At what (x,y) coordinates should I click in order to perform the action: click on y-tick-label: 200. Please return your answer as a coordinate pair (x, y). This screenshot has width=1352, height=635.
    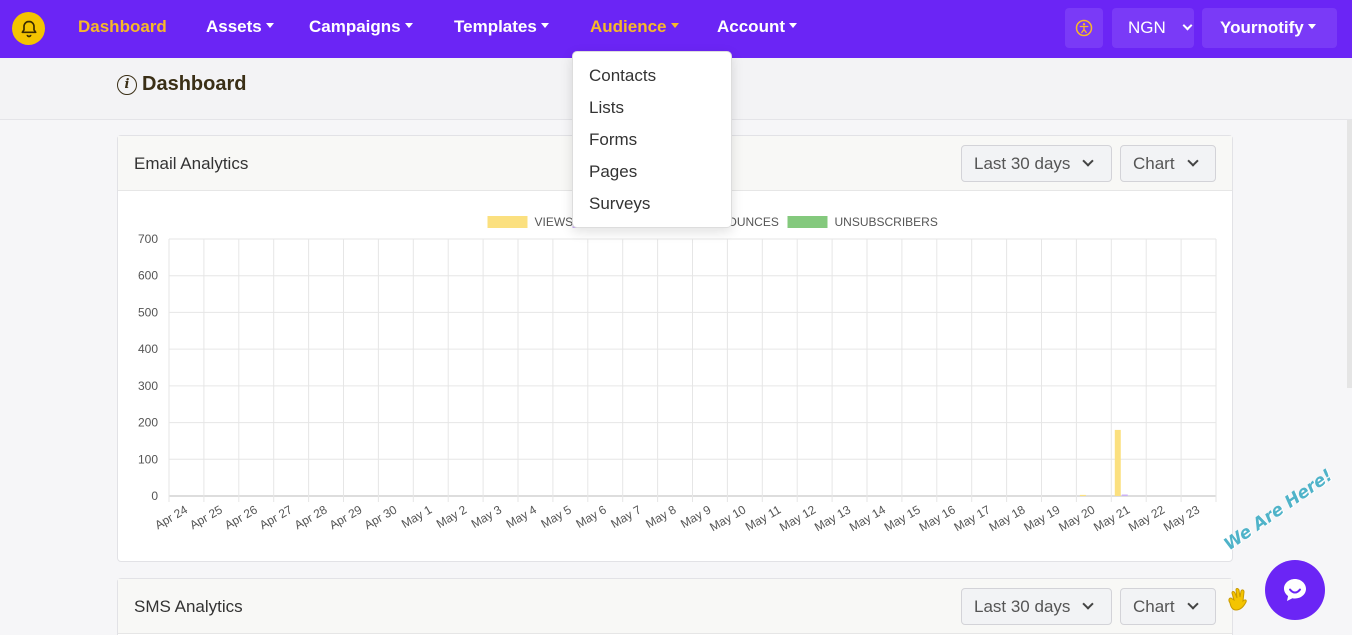
    Looking at the image, I should click on (148, 423).